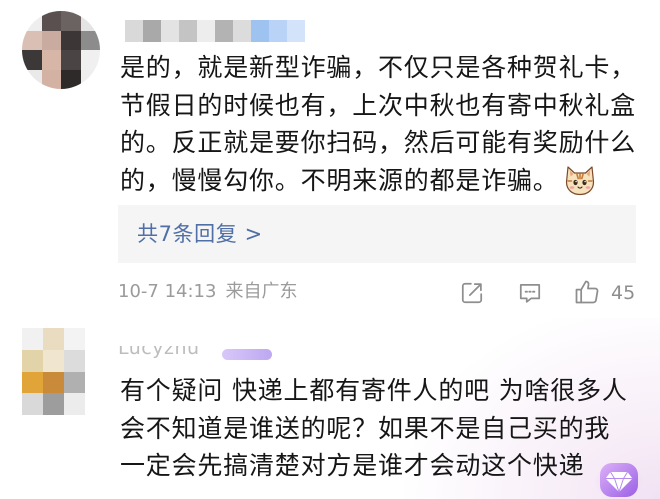  I want to click on username-obscured, so click(215, 31).